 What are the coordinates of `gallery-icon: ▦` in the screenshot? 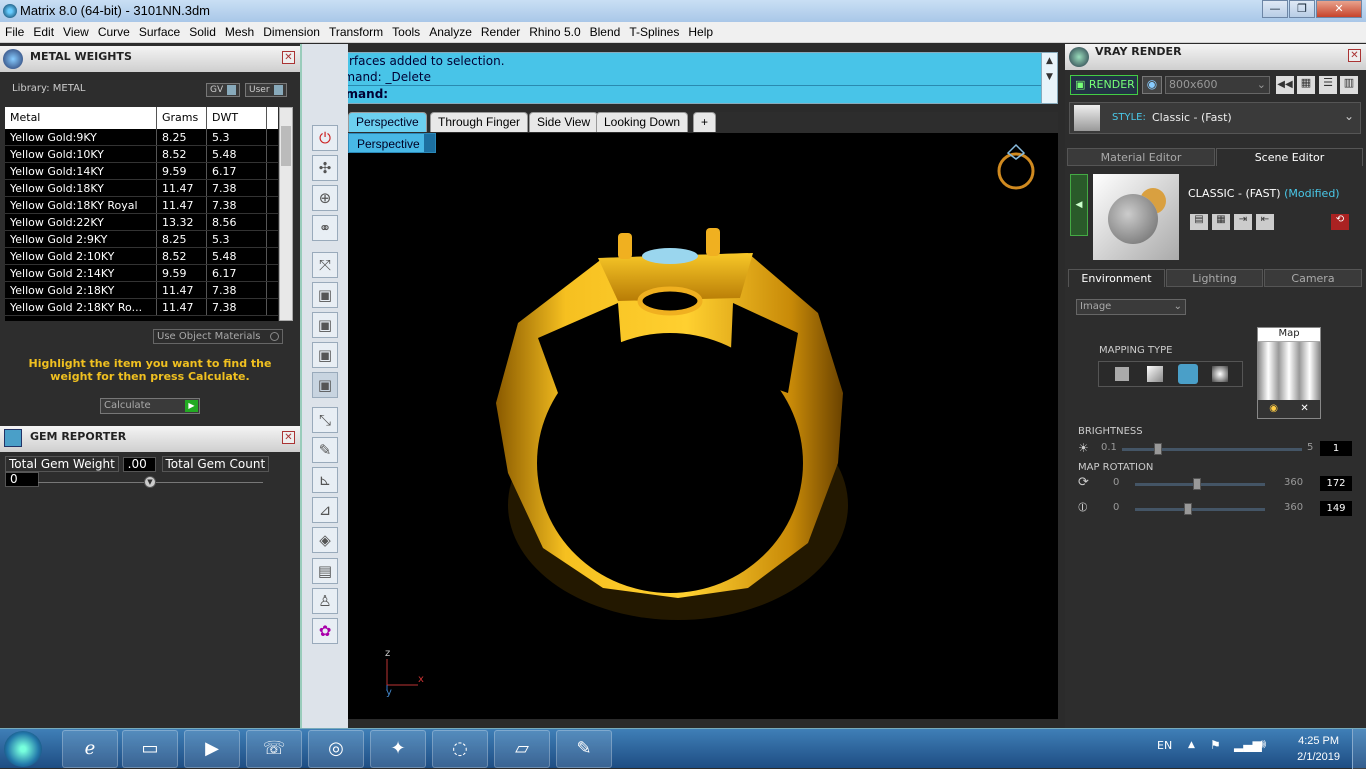 It's located at (1306, 85).